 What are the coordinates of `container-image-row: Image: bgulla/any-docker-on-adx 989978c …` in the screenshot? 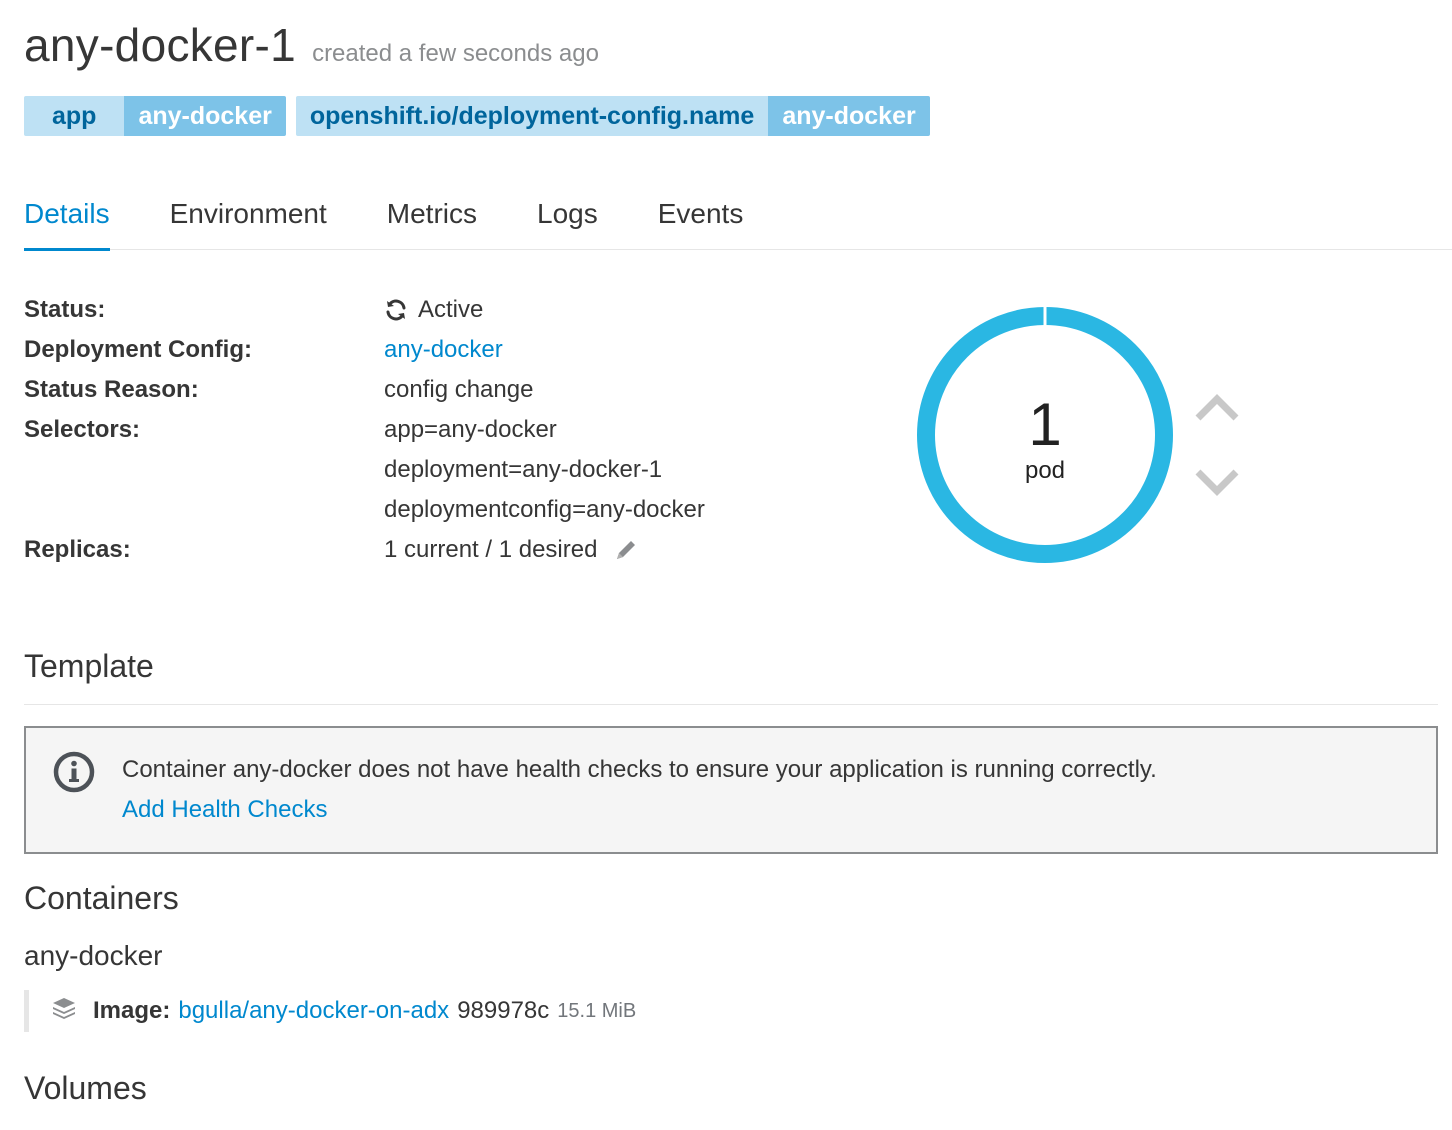 It's located at (330, 1011).